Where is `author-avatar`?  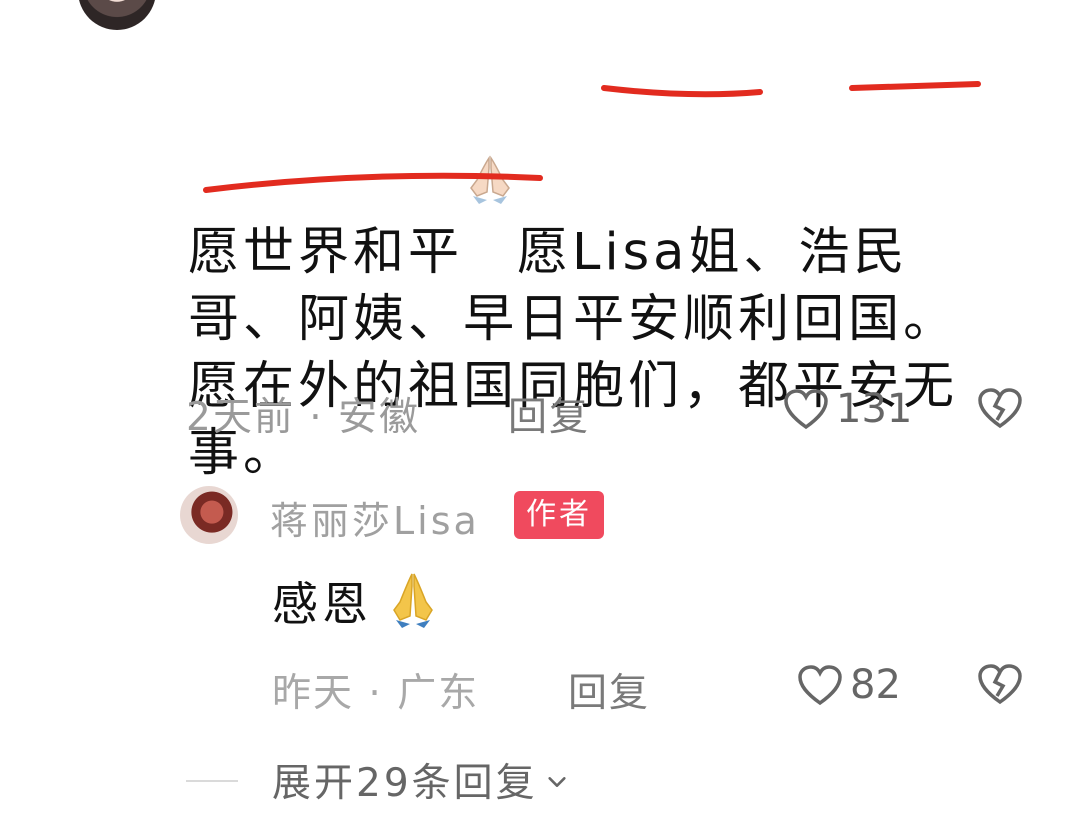
author-avatar is located at coordinates (209, 515).